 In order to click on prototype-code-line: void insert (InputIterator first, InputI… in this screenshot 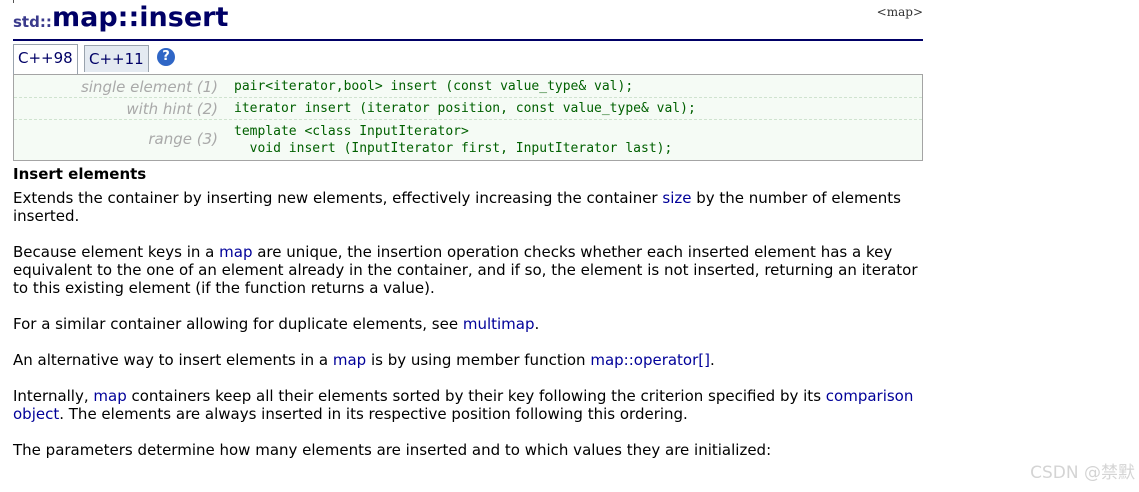, I will do `click(453, 148)`.